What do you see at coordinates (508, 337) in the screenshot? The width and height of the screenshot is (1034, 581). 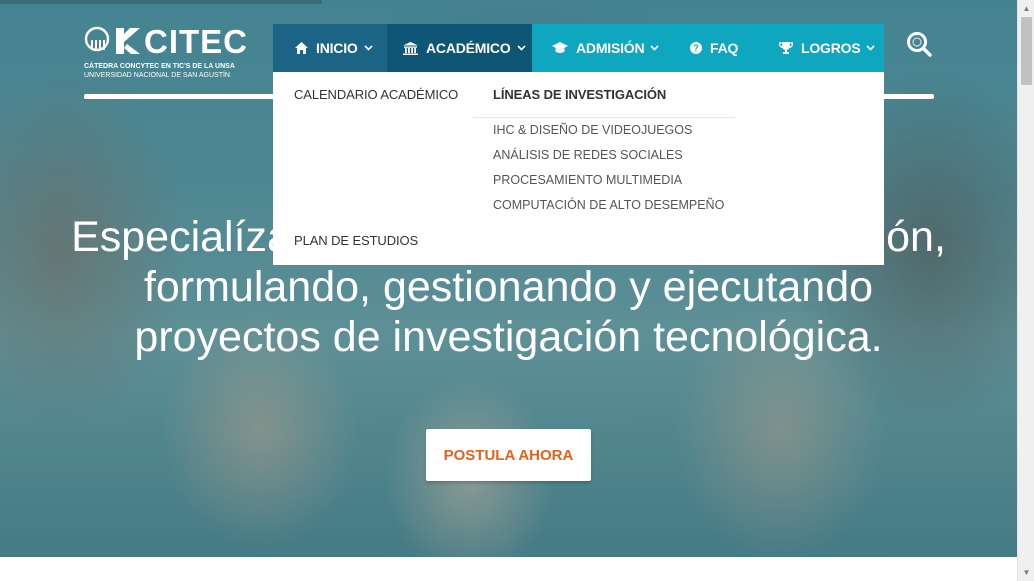 I see `hero-line-3: proyectos de investigación tecnológica.` at bounding box center [508, 337].